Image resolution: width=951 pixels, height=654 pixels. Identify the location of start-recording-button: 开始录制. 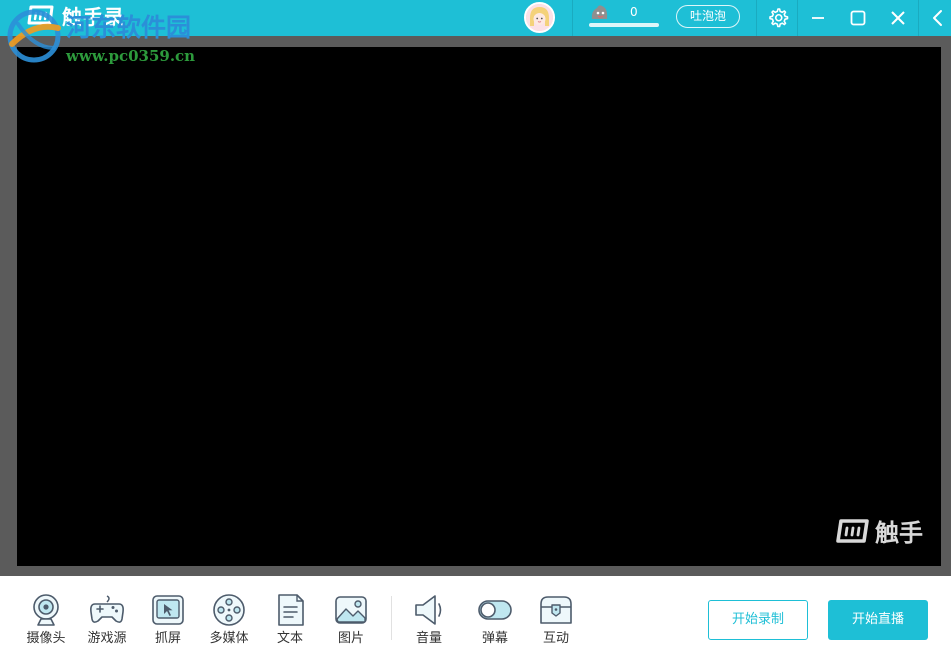
(758, 620).